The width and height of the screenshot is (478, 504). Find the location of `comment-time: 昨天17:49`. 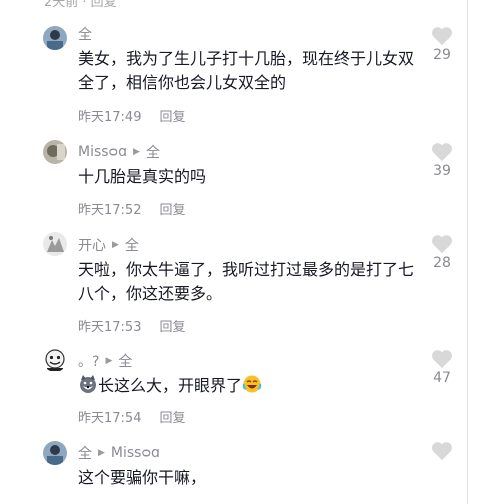

comment-time: 昨天17:49 is located at coordinates (110, 117).